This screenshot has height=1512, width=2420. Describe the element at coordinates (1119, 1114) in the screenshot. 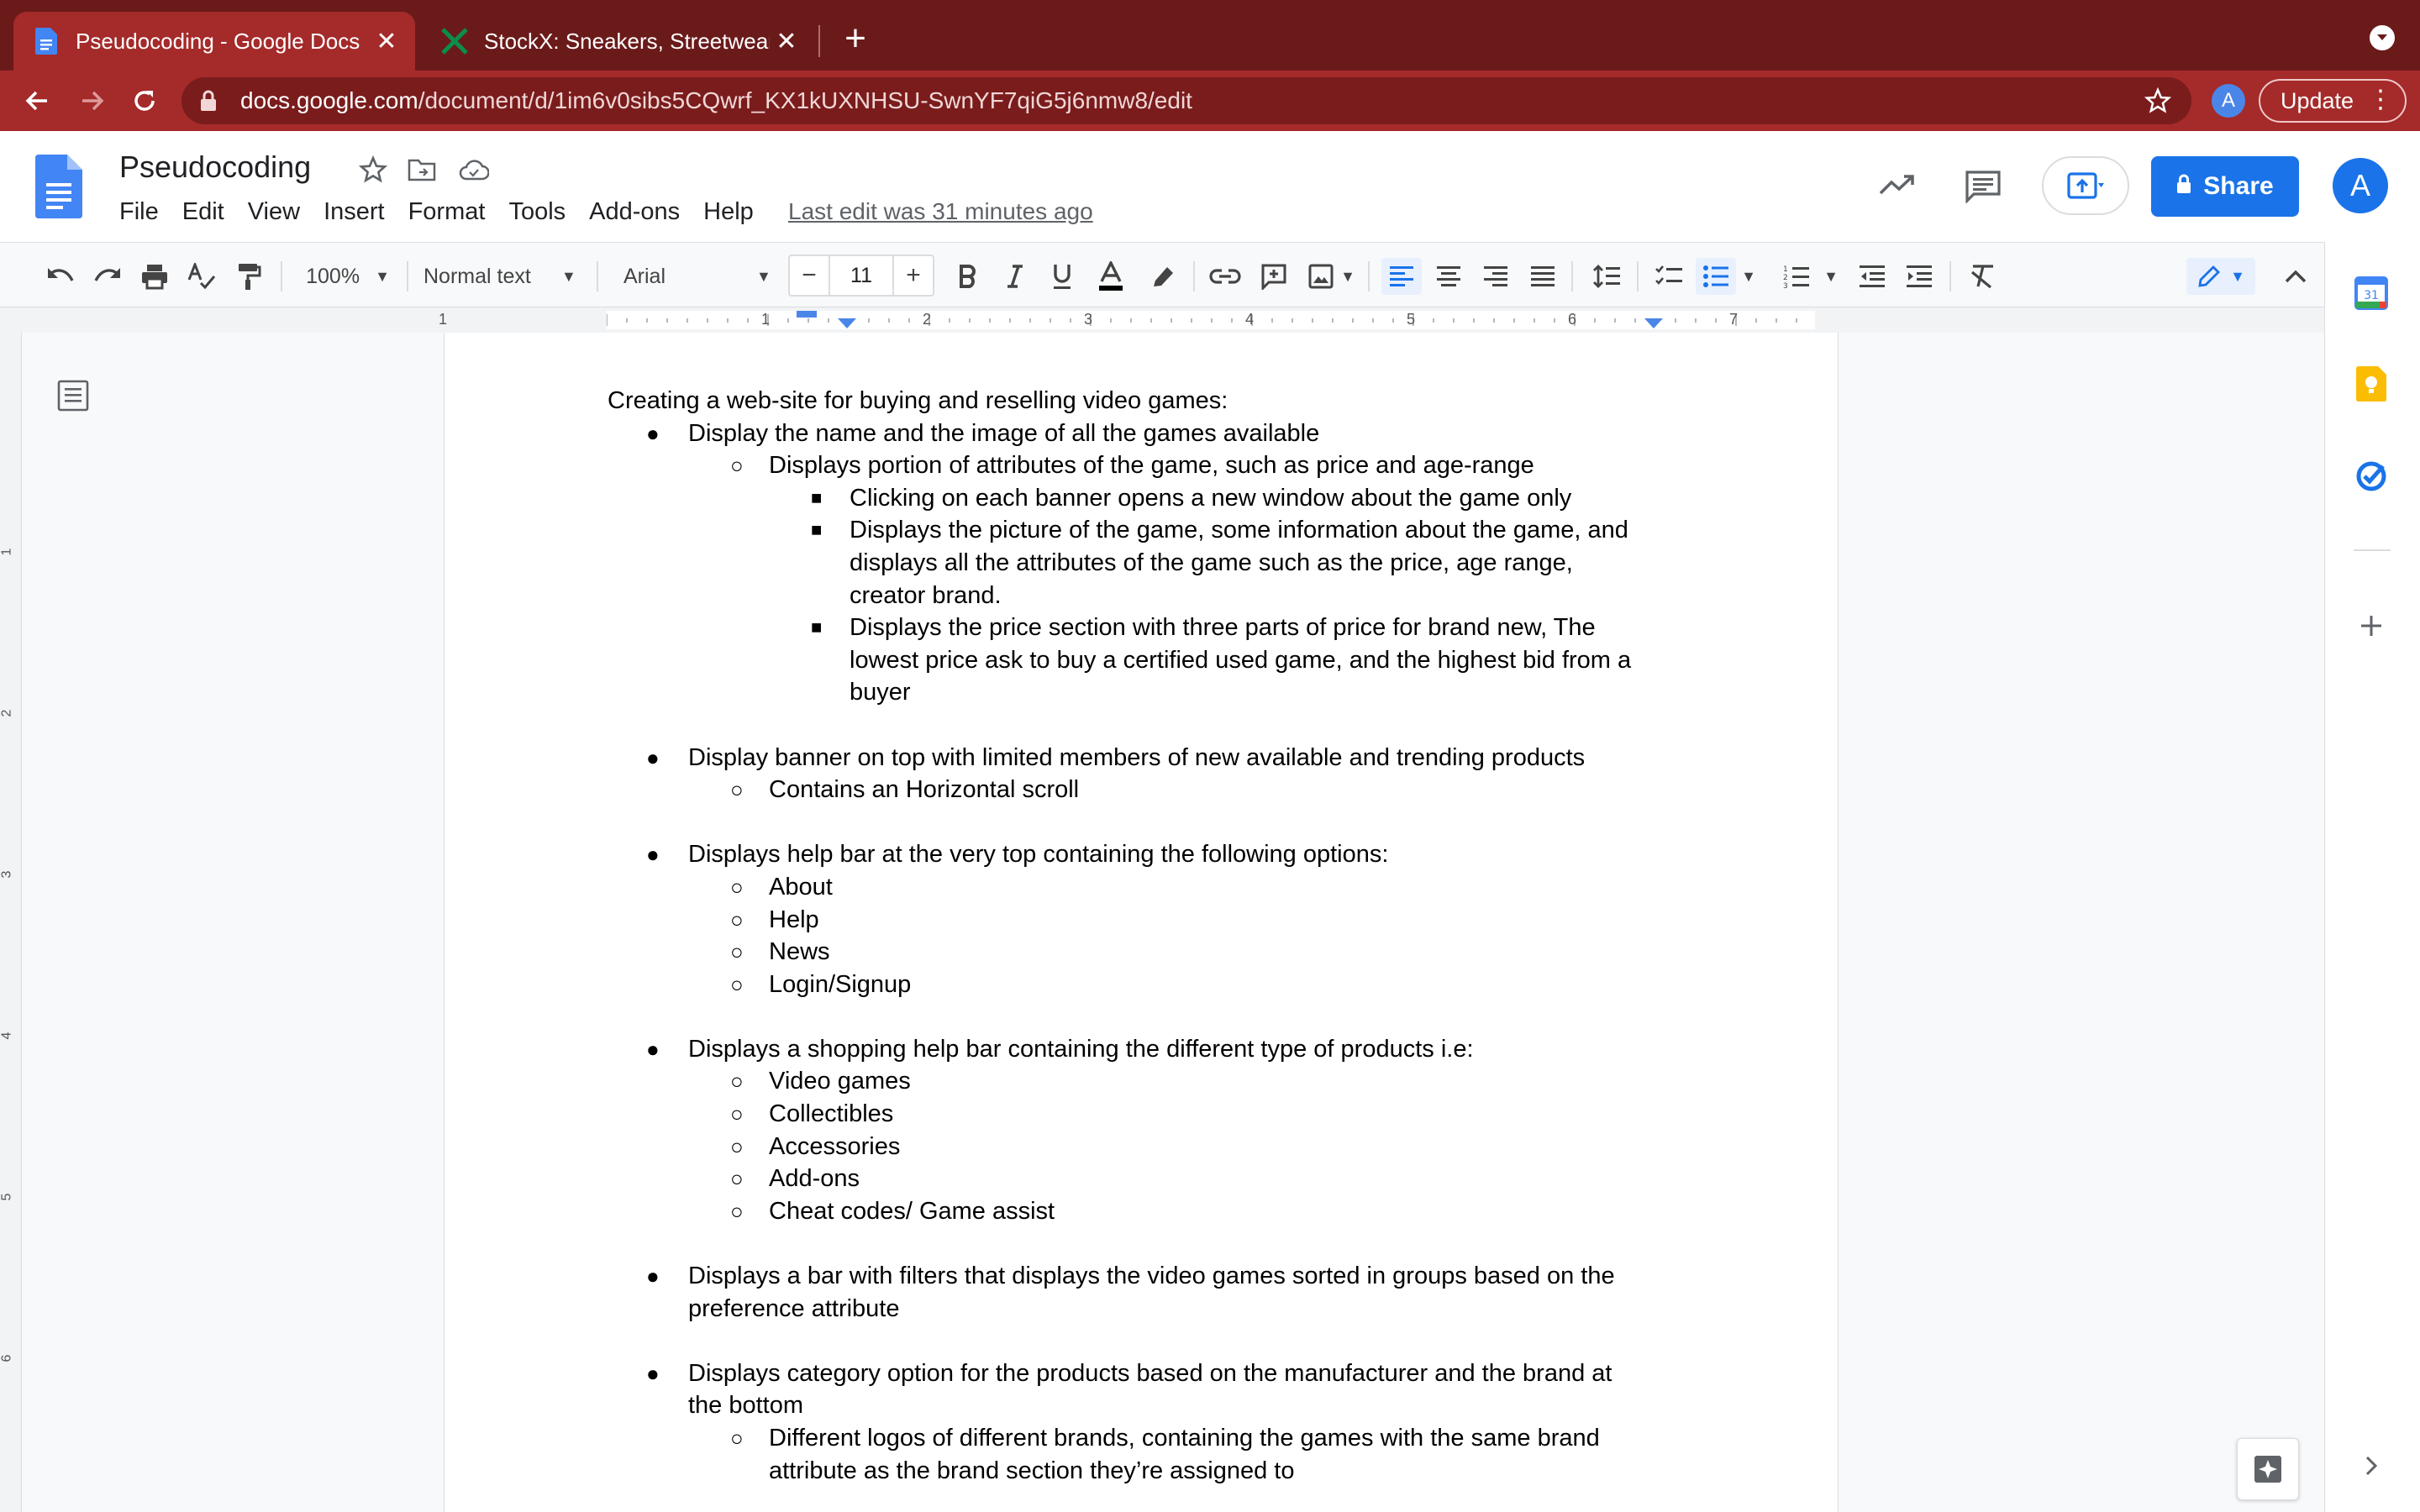

I see `list-item: ○ Collectibles` at that location.